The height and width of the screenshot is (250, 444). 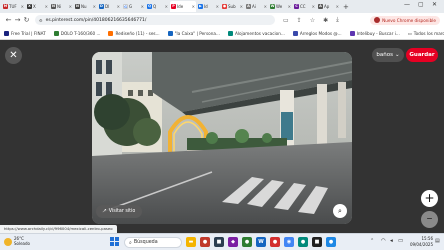 I want to click on visual-search-icon: ⌕, so click(x=340, y=211).